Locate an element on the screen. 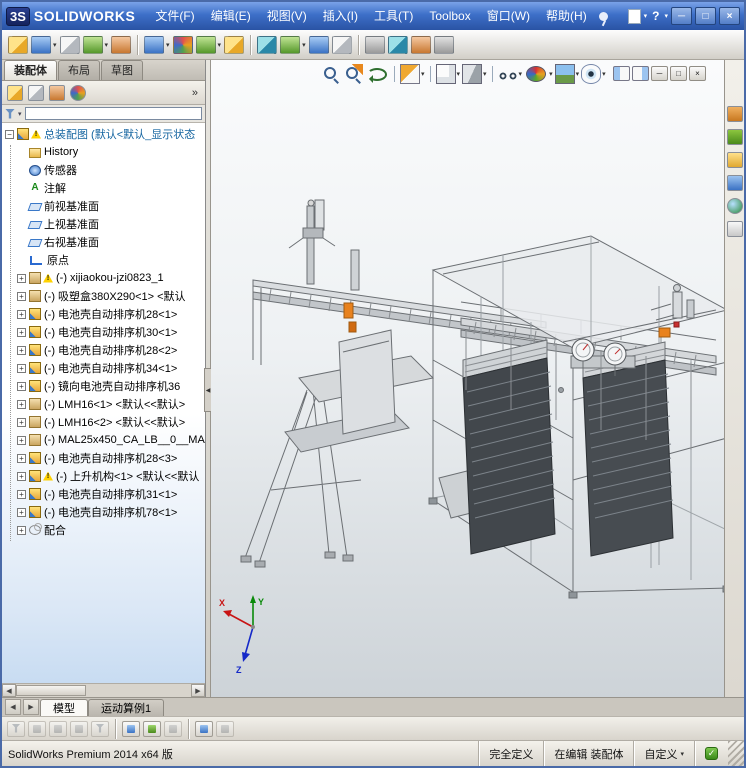 The height and width of the screenshot is (768, 746). resize-grip is located at coordinates (736, 753).